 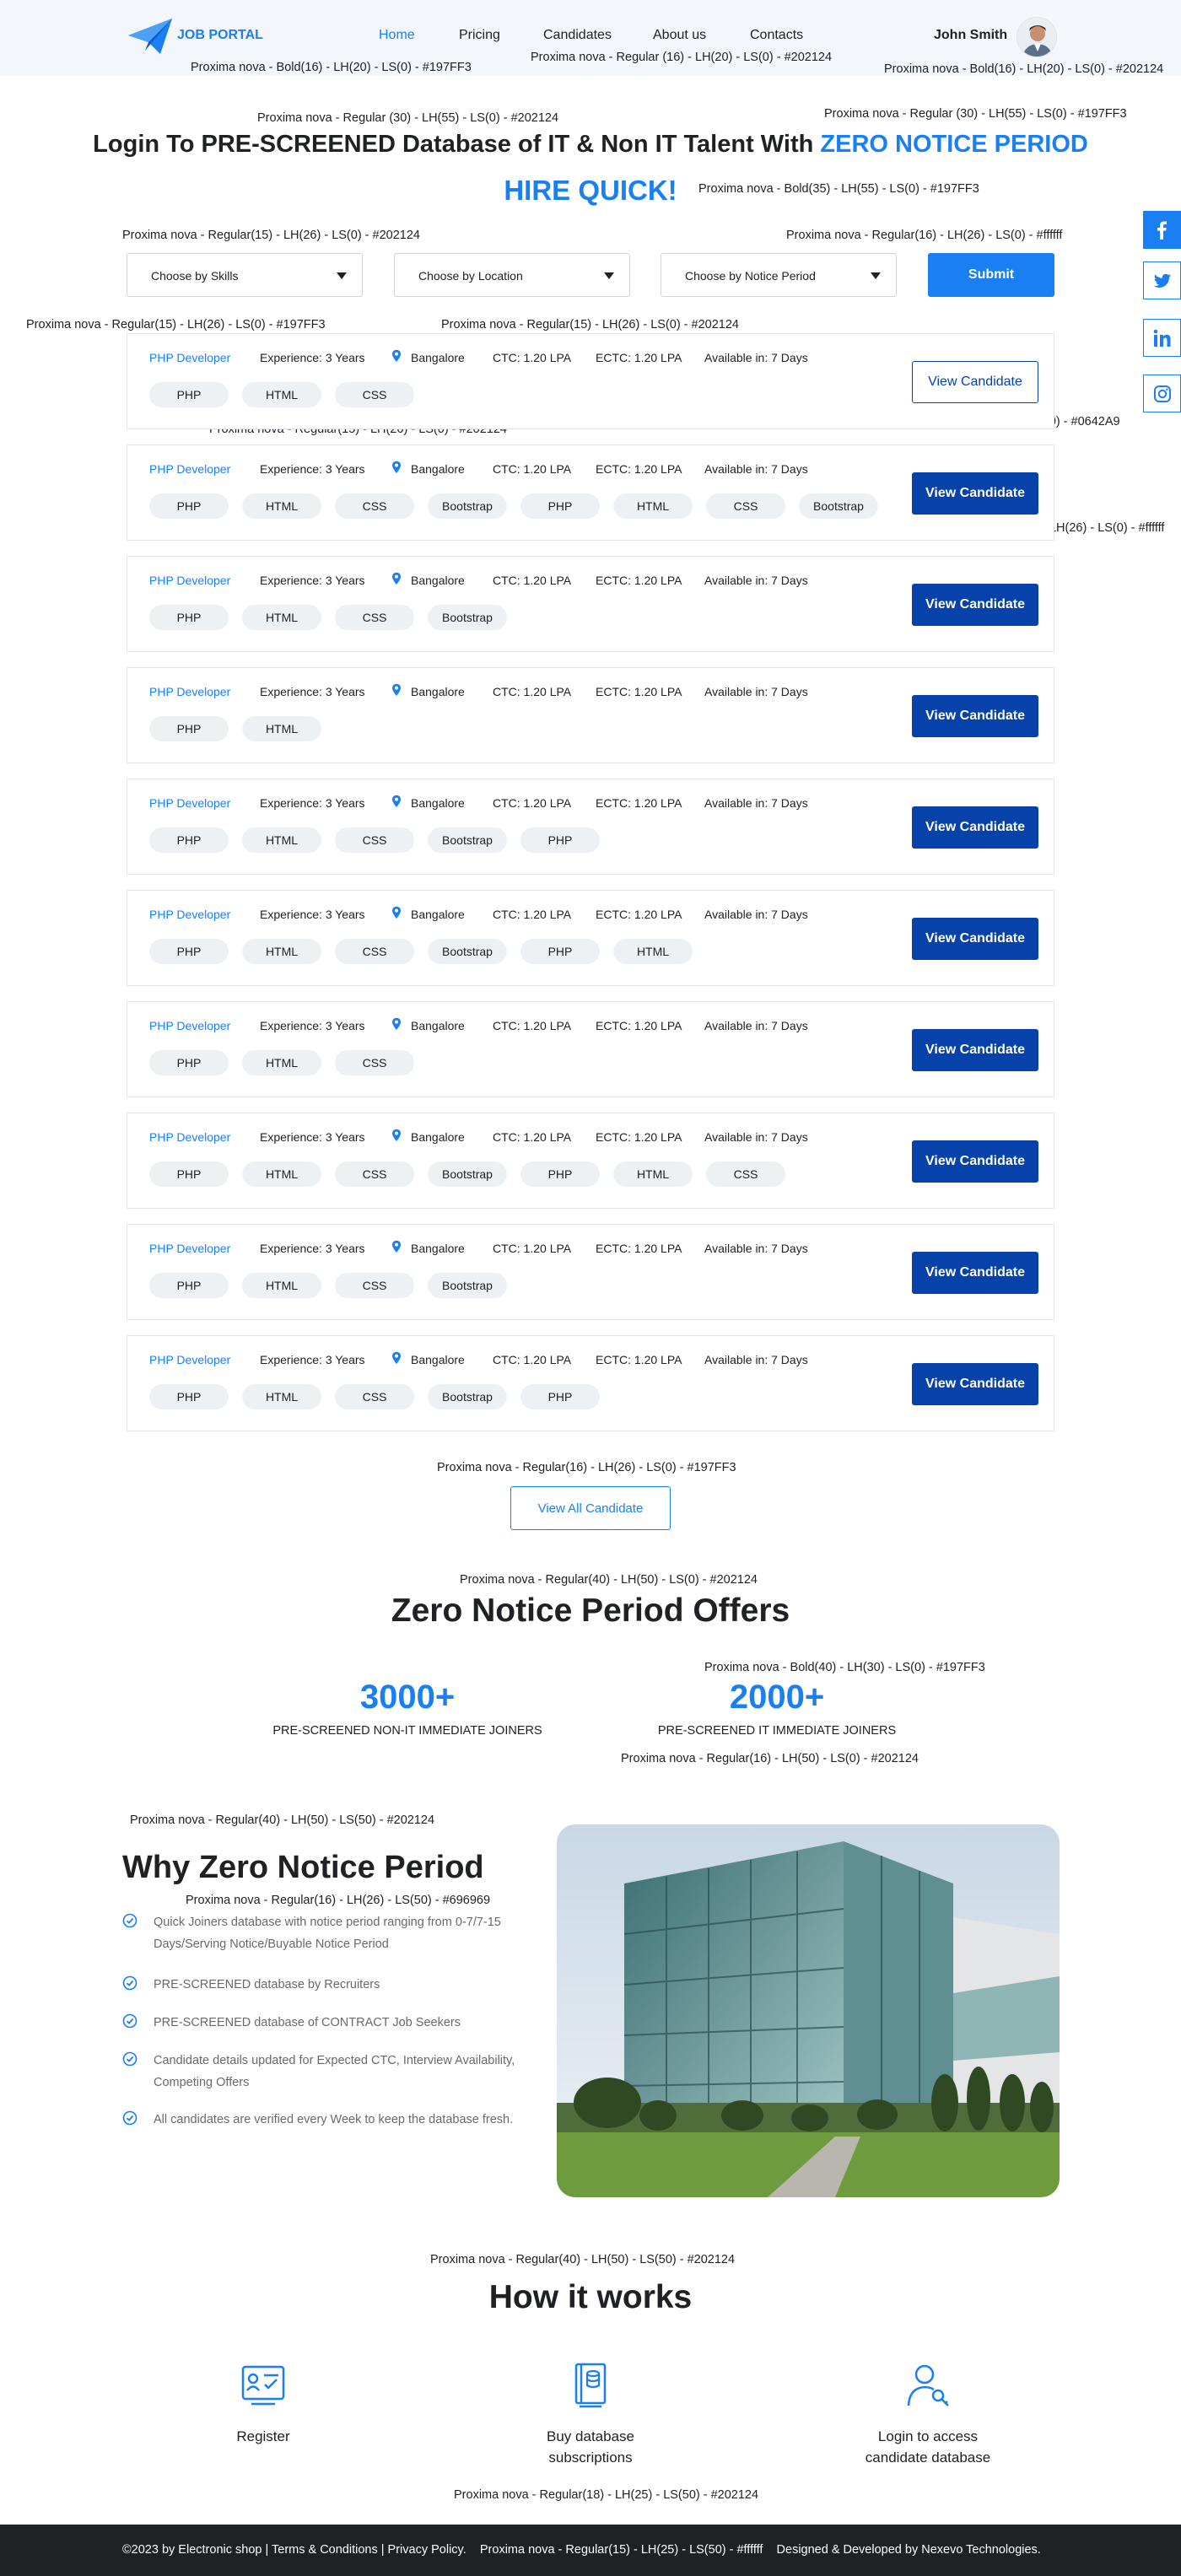 I want to click on twitter-link, so click(x=1162, y=280).